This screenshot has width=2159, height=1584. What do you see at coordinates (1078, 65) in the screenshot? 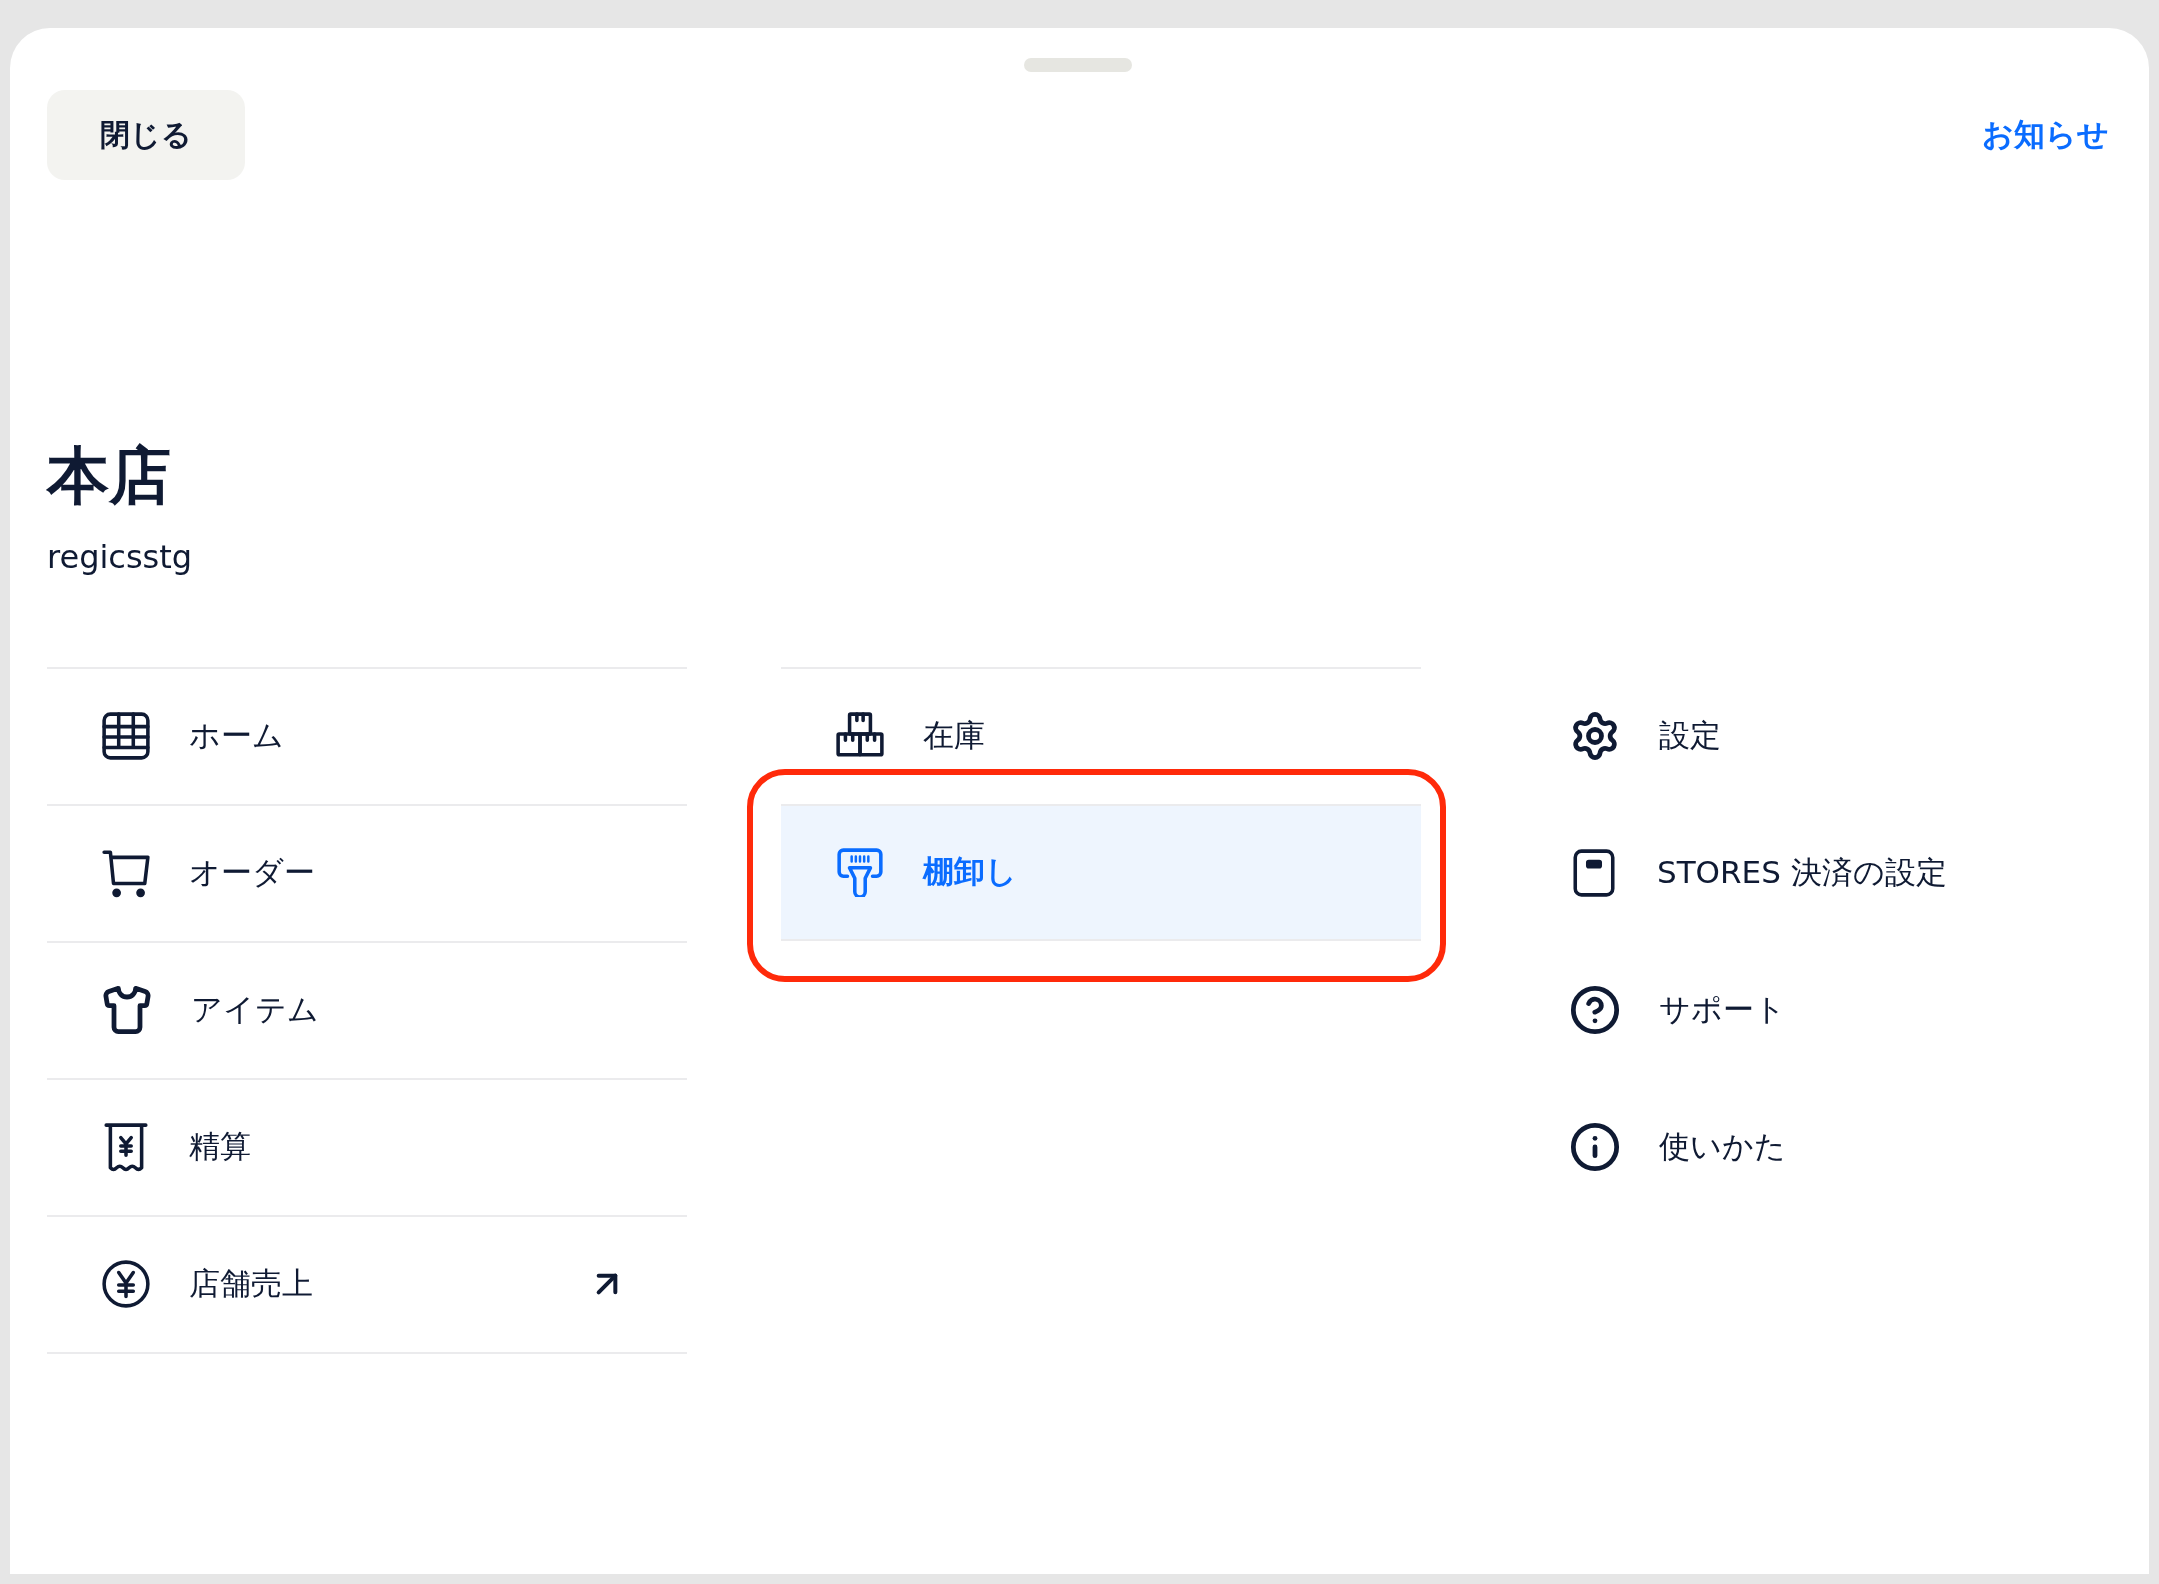
I see `drag-handle` at bounding box center [1078, 65].